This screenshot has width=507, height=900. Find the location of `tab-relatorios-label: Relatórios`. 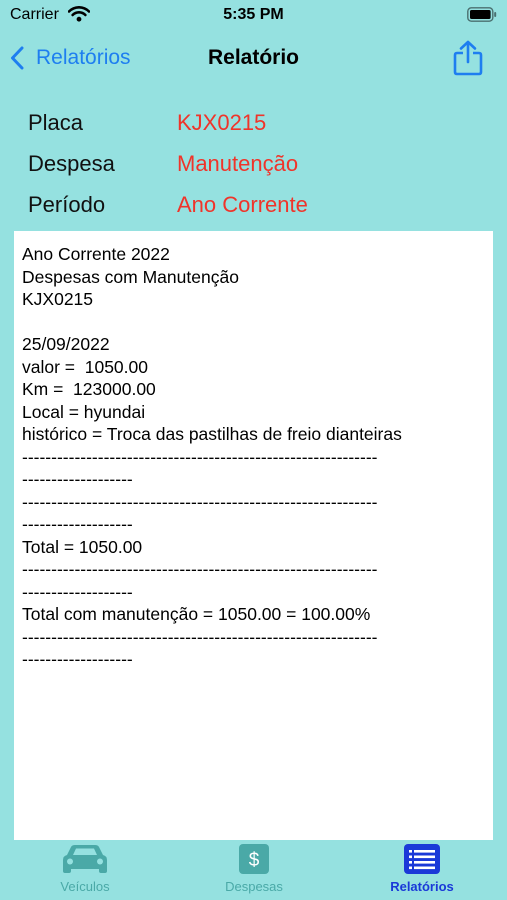

tab-relatorios-label: Relatórios is located at coordinates (422, 886).